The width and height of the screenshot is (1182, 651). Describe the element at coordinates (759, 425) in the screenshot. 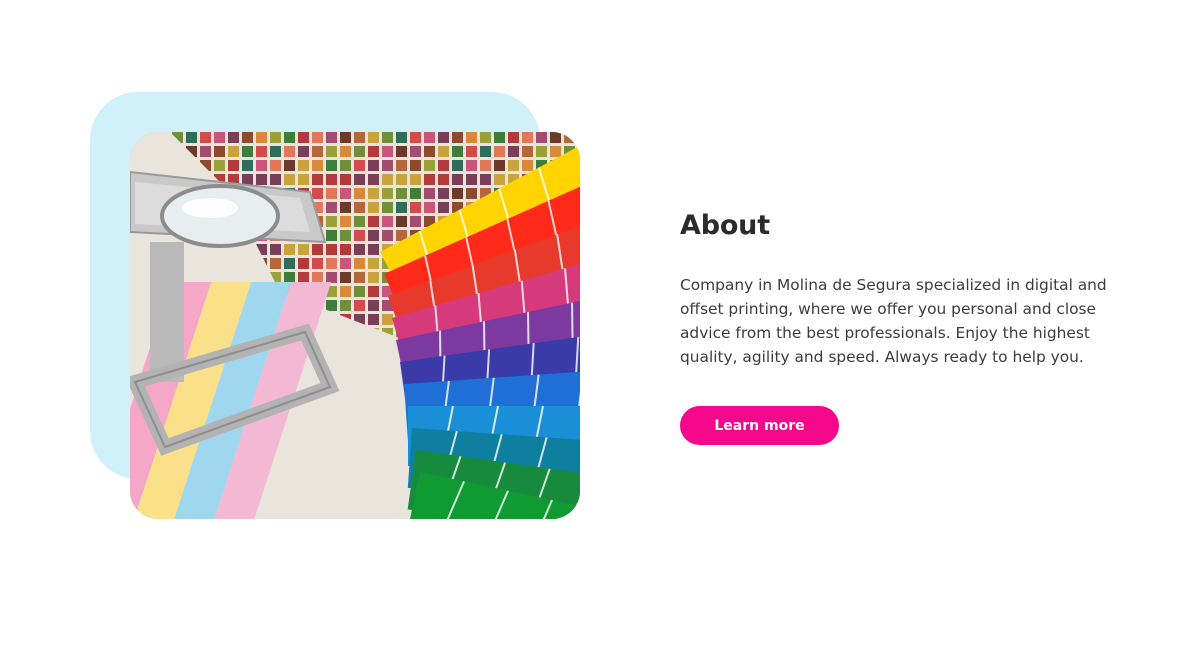

I see `learn-more-button: Learn more` at that location.